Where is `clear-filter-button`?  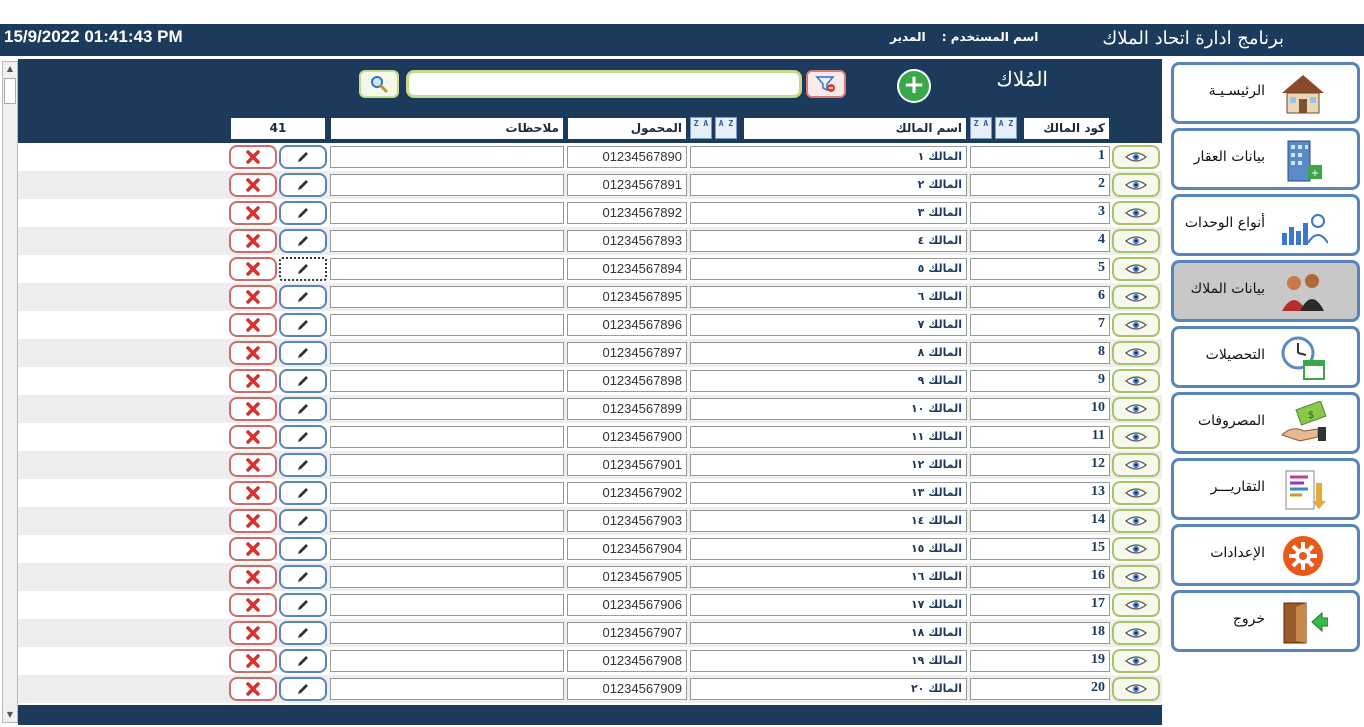
clear-filter-button is located at coordinates (826, 84).